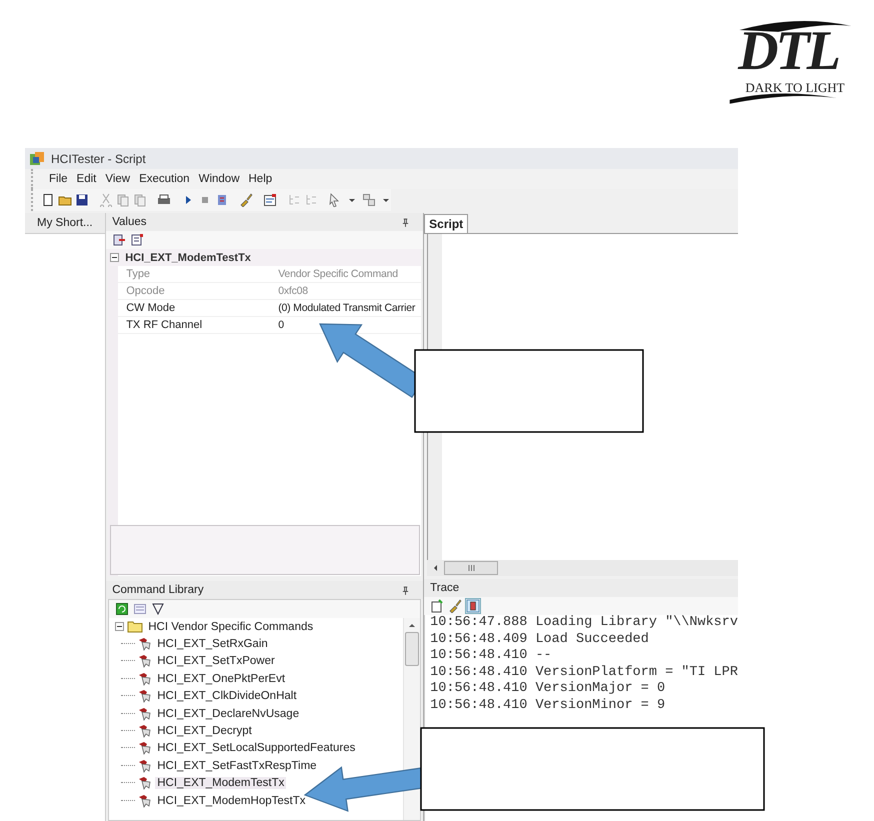 Image resolution: width=874 pixels, height=821 pixels. What do you see at coordinates (548, 706) in the screenshot?
I see `trace-line: 10:56:48.410 VersionMinor = 9` at bounding box center [548, 706].